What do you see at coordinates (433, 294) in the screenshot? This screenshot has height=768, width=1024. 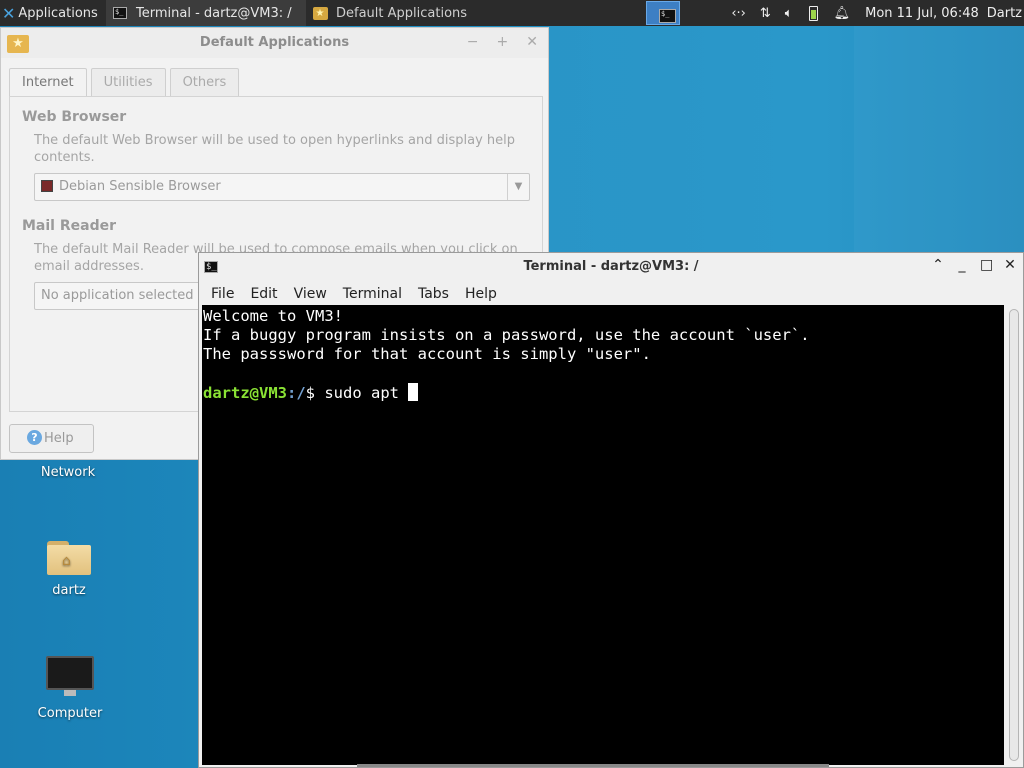 I see `menu-tabs: Tabs` at bounding box center [433, 294].